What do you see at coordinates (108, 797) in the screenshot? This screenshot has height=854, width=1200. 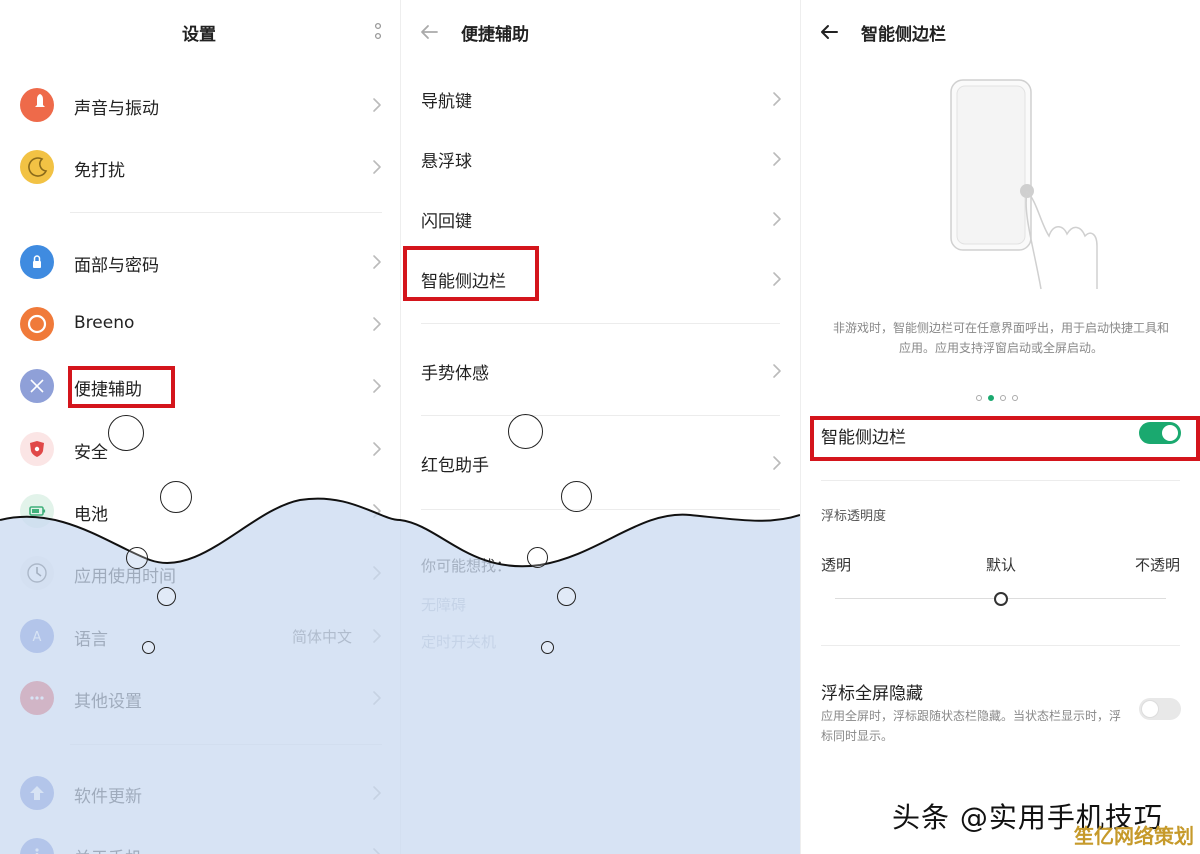 I see `settings-item-label: 软件更新` at bounding box center [108, 797].